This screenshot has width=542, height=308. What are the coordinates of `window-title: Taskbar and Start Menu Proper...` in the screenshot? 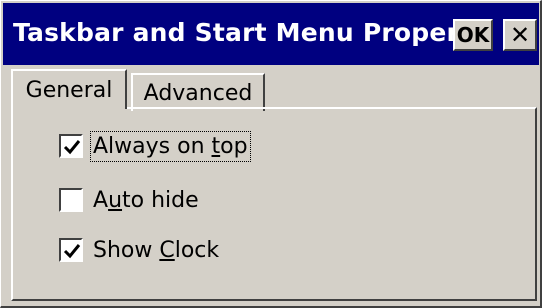 It's located at (249, 32).